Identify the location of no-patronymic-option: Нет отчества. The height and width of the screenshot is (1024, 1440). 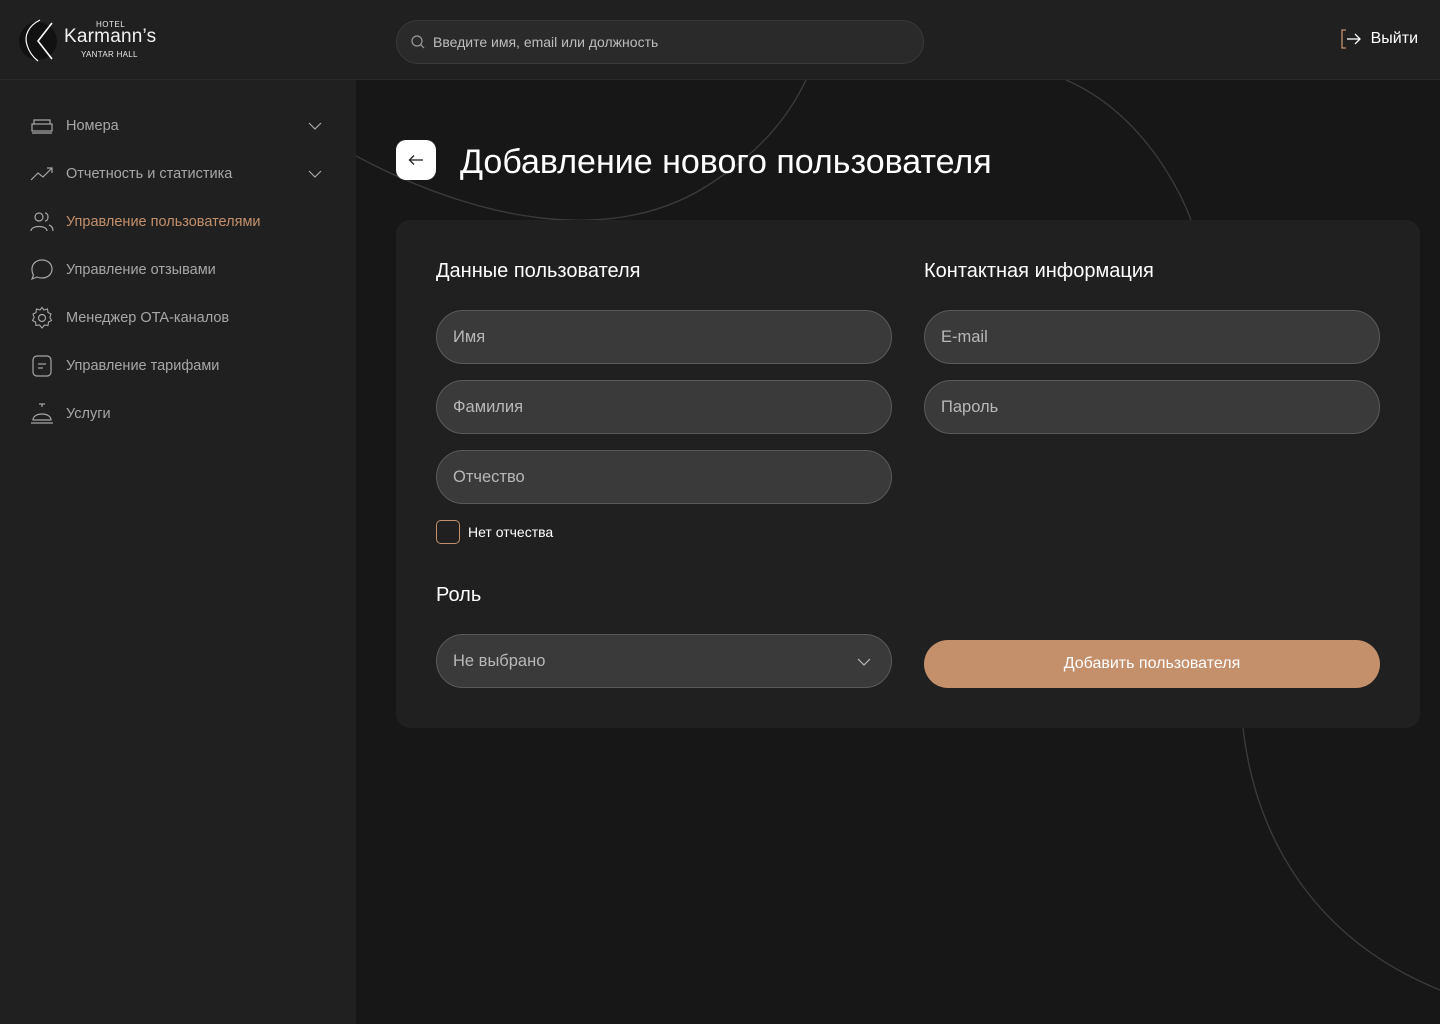
(494, 532).